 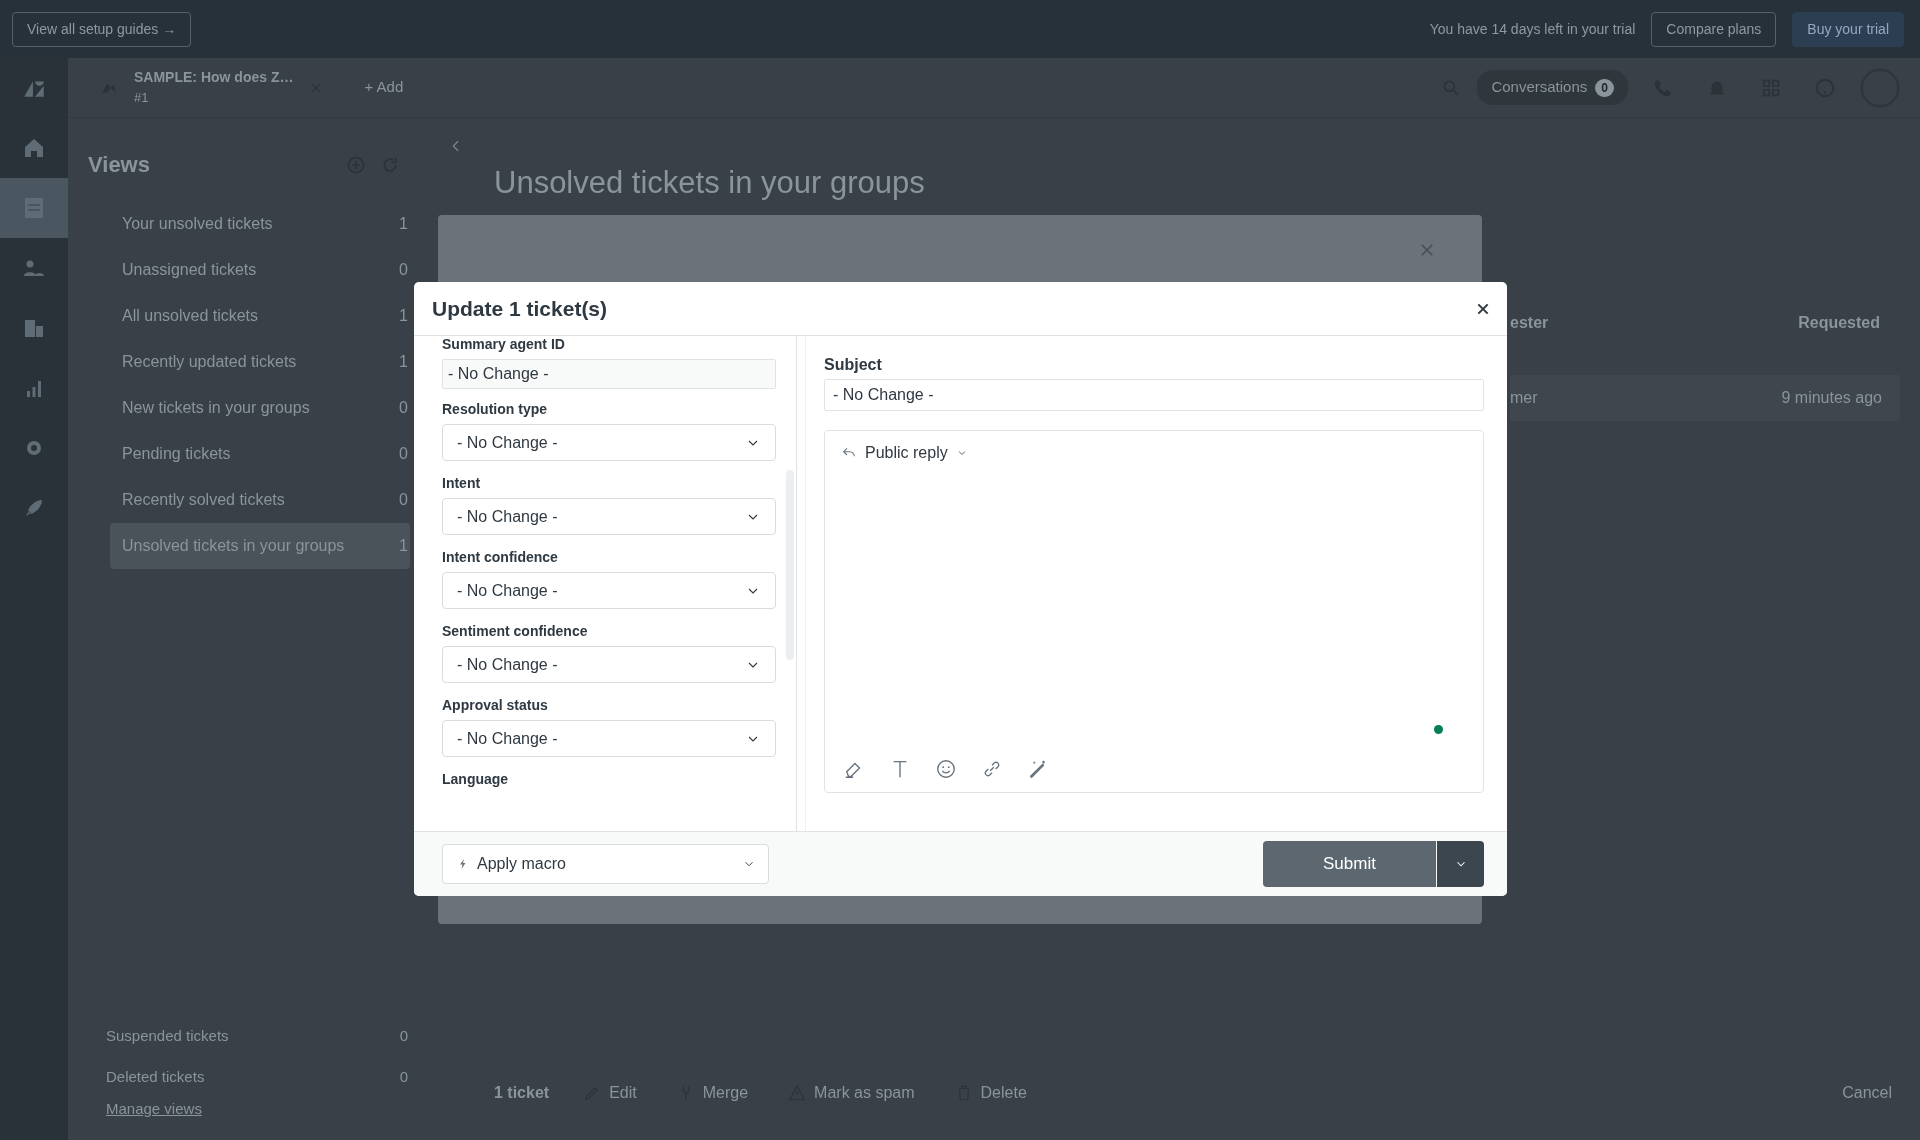 I want to click on status-dot, so click(x=1438, y=729).